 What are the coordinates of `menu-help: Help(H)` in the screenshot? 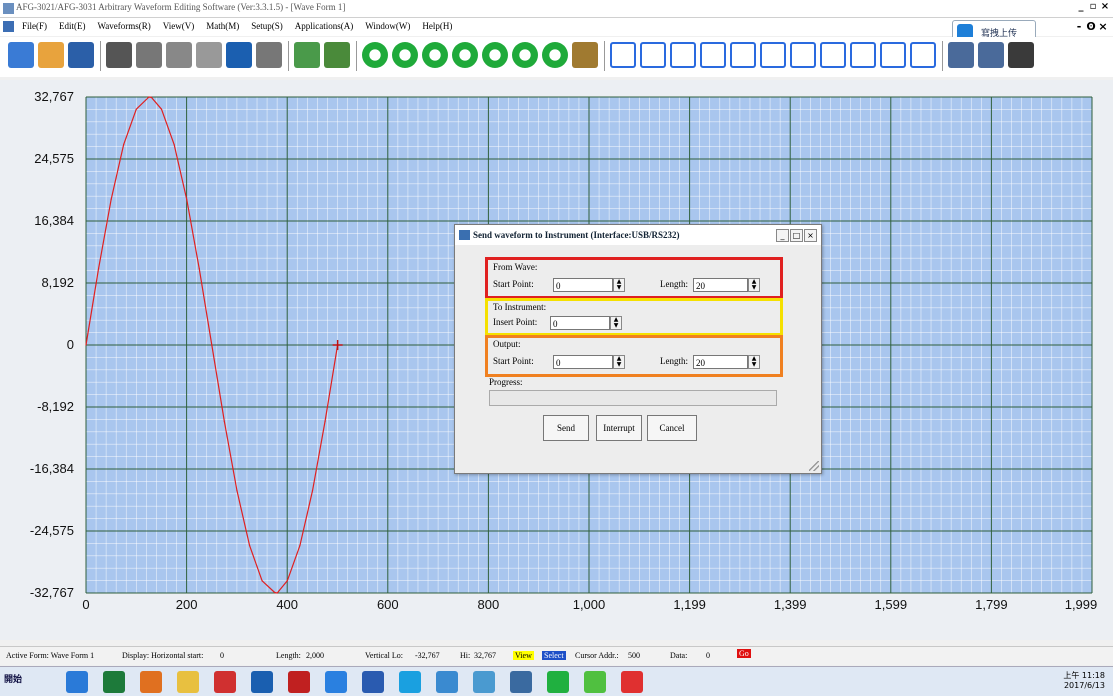 It's located at (437, 26).